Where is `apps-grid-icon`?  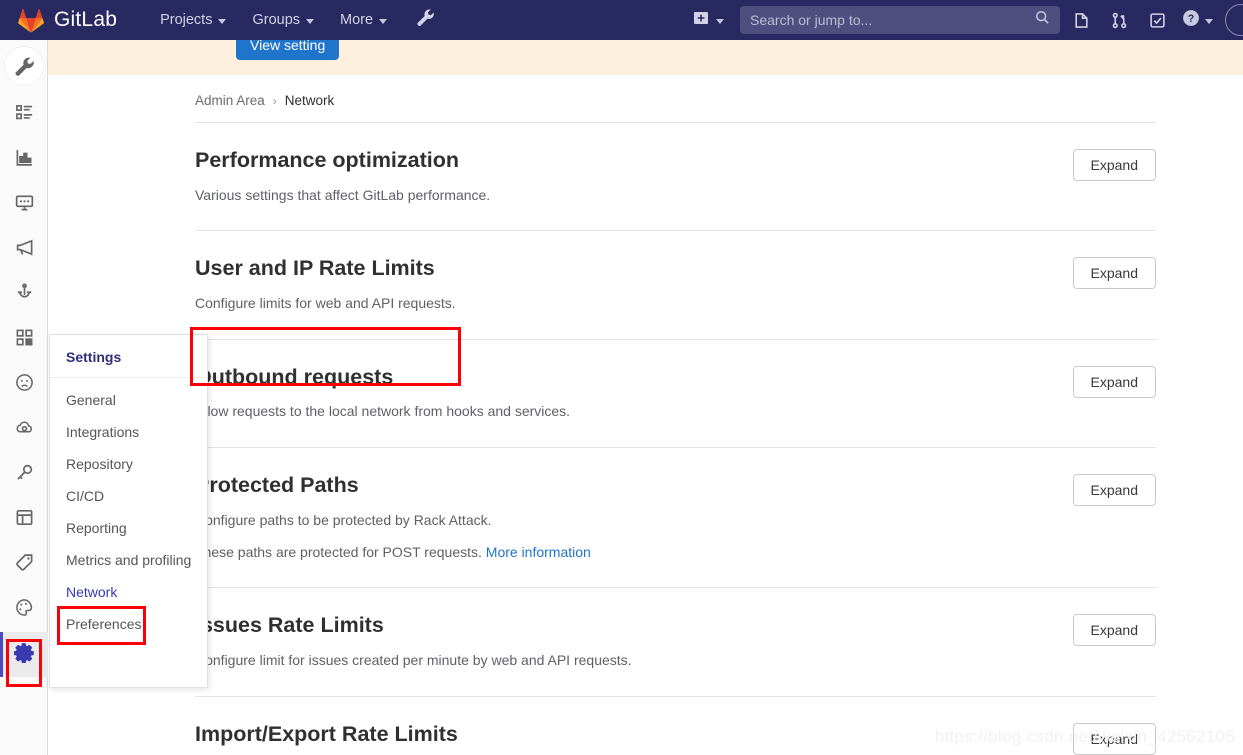 apps-grid-icon is located at coordinates (24, 340).